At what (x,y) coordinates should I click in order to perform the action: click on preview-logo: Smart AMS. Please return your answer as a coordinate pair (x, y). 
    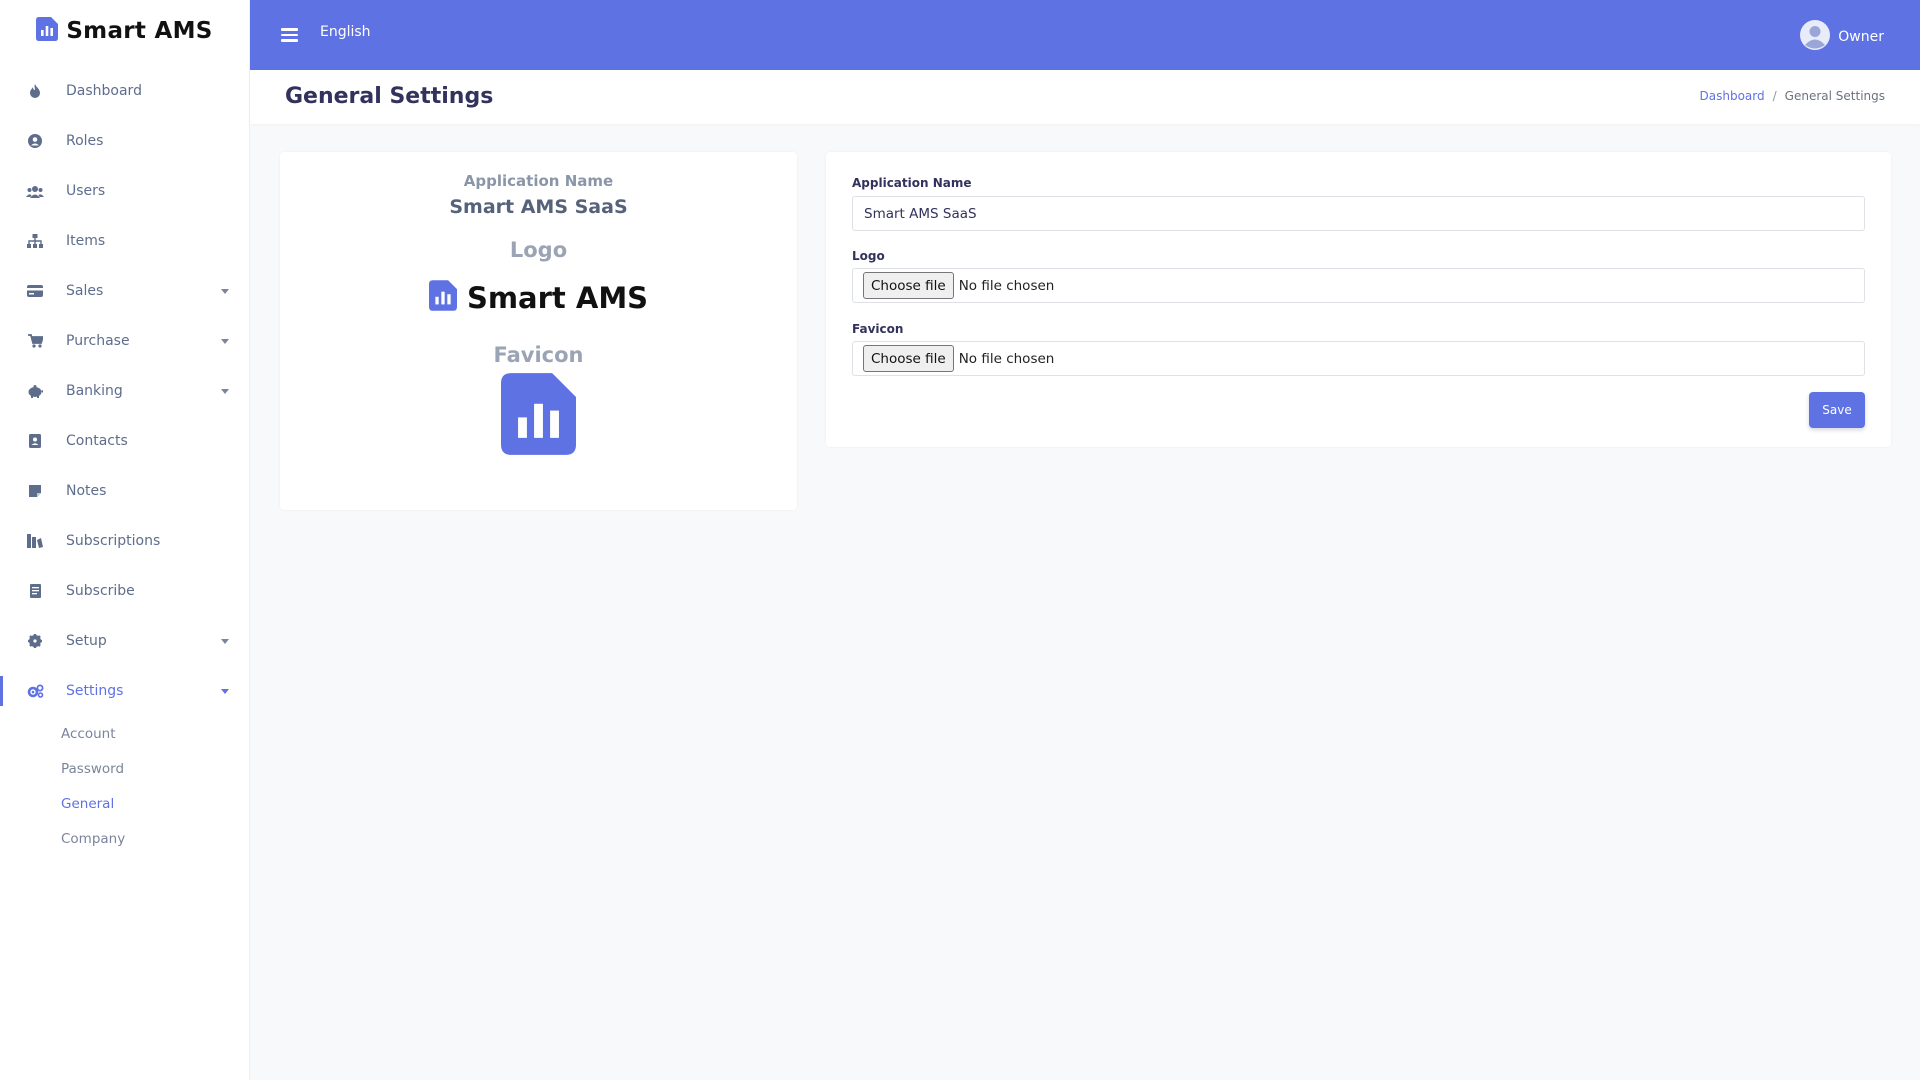
    Looking at the image, I should click on (538, 297).